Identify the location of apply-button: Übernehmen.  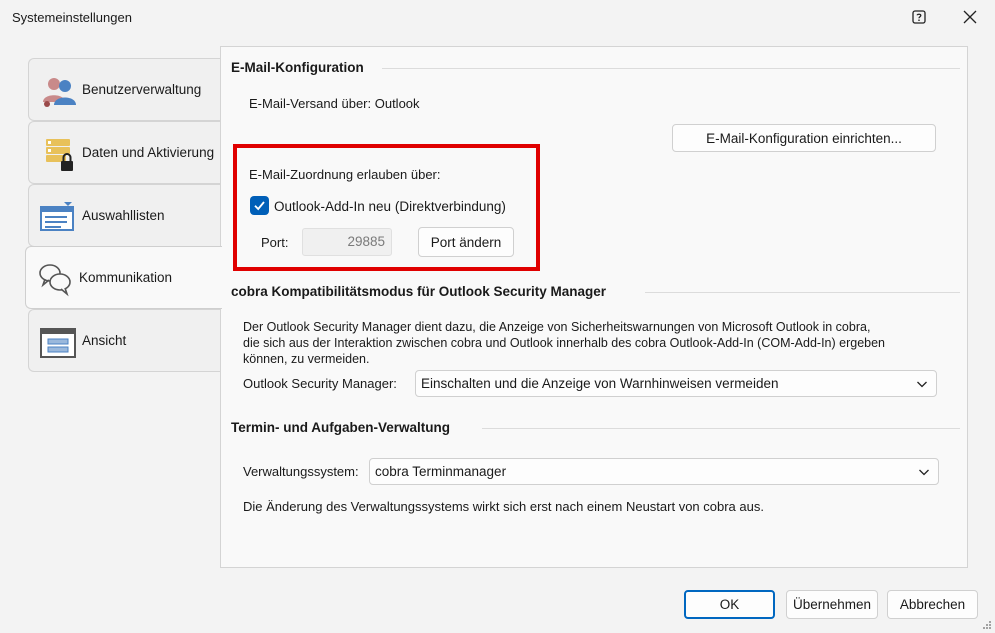
(832, 604).